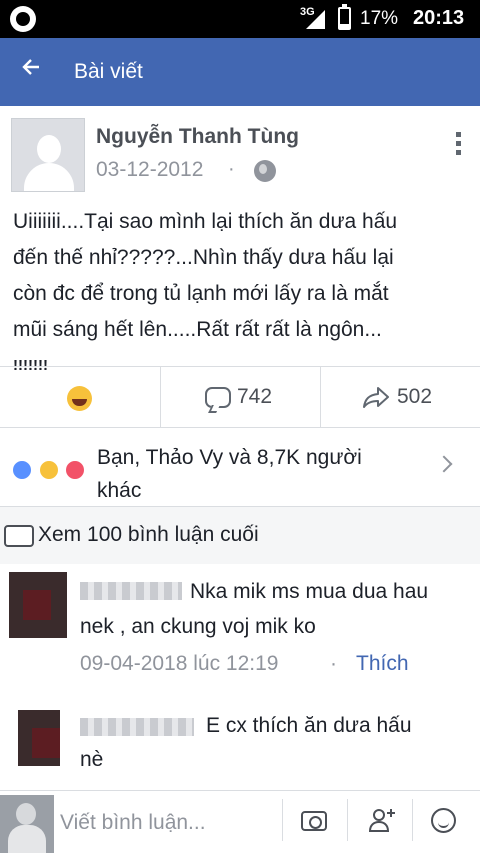 The width and height of the screenshot is (480, 854). What do you see at coordinates (198, 626) in the screenshot?
I see `comment-text-line: nek , an ckung voj mik ko` at bounding box center [198, 626].